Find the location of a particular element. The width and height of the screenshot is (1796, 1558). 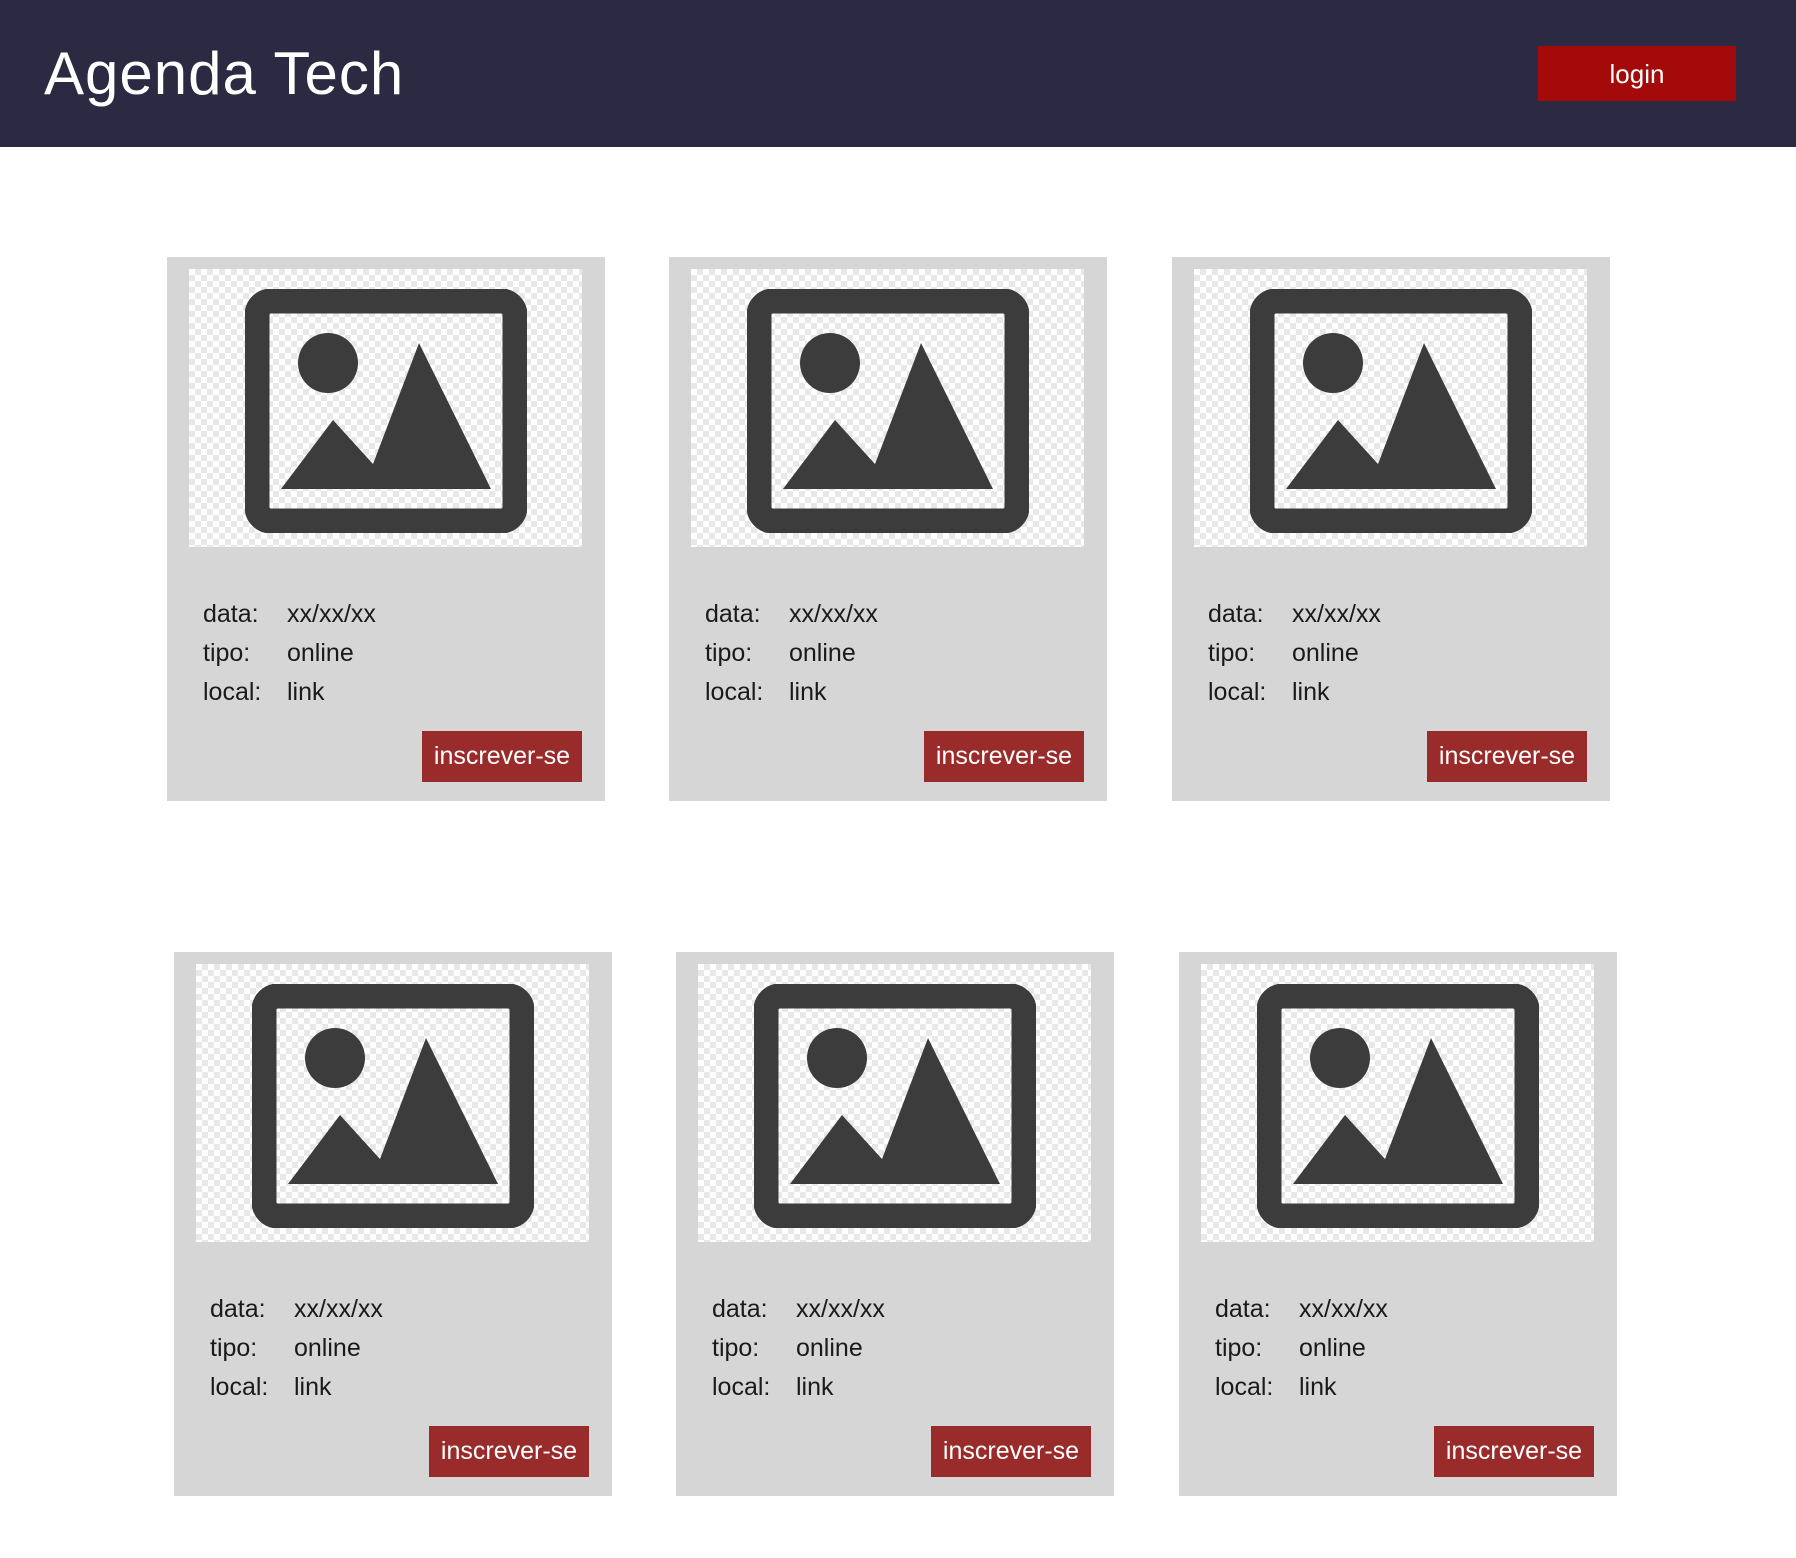

login-button: login is located at coordinates (1637, 73).